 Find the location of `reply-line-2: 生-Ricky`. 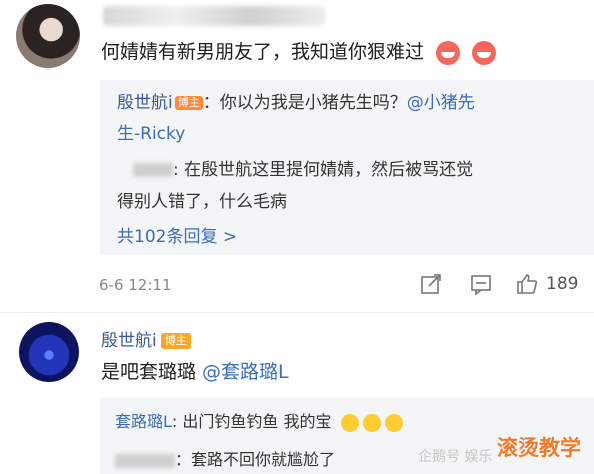

reply-line-2: 生-Ricky is located at coordinates (151, 131).